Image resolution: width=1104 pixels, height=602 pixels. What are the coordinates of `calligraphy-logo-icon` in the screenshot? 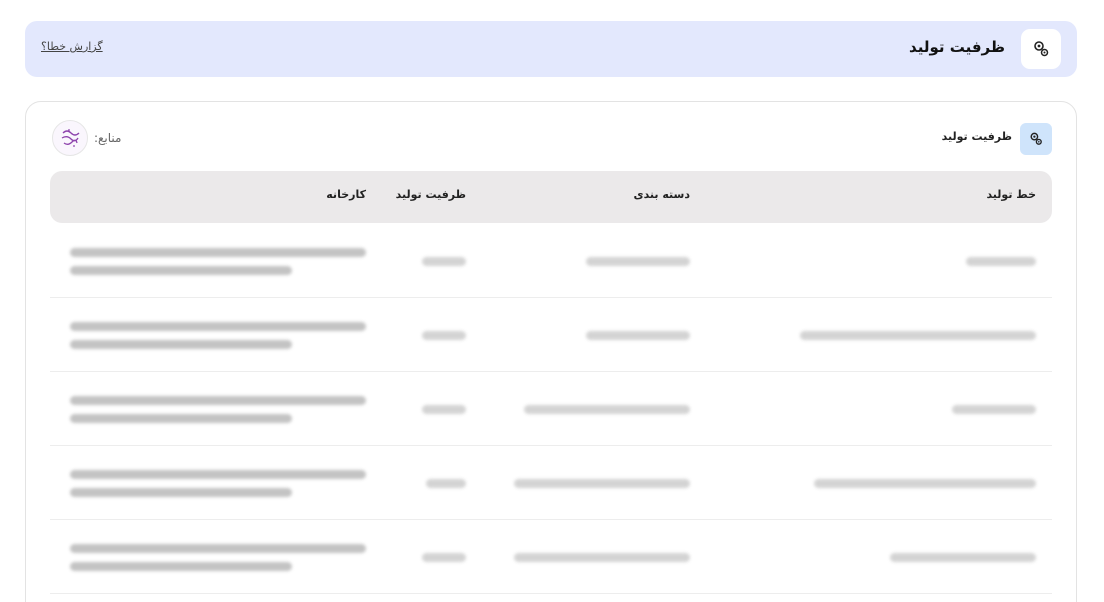 It's located at (70, 138).